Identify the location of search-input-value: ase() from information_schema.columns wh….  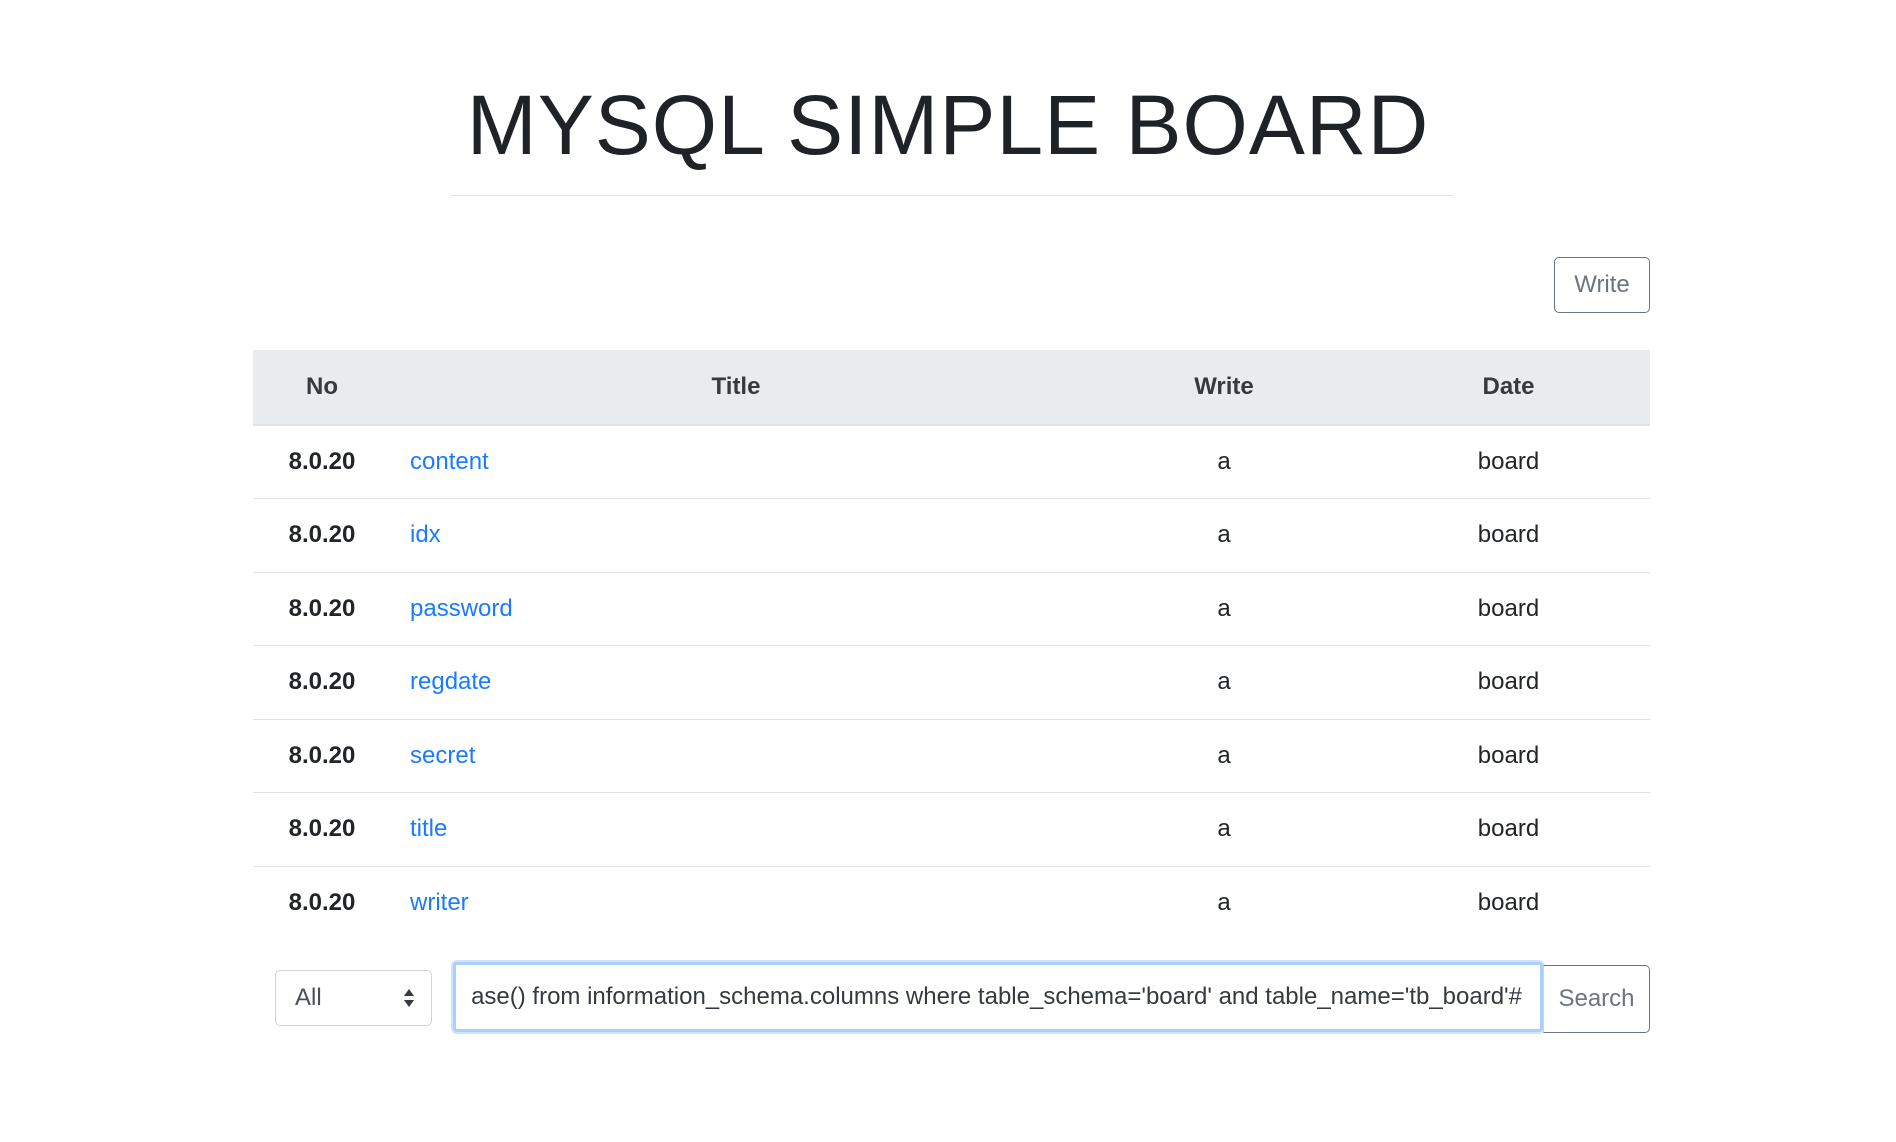
(996, 996).